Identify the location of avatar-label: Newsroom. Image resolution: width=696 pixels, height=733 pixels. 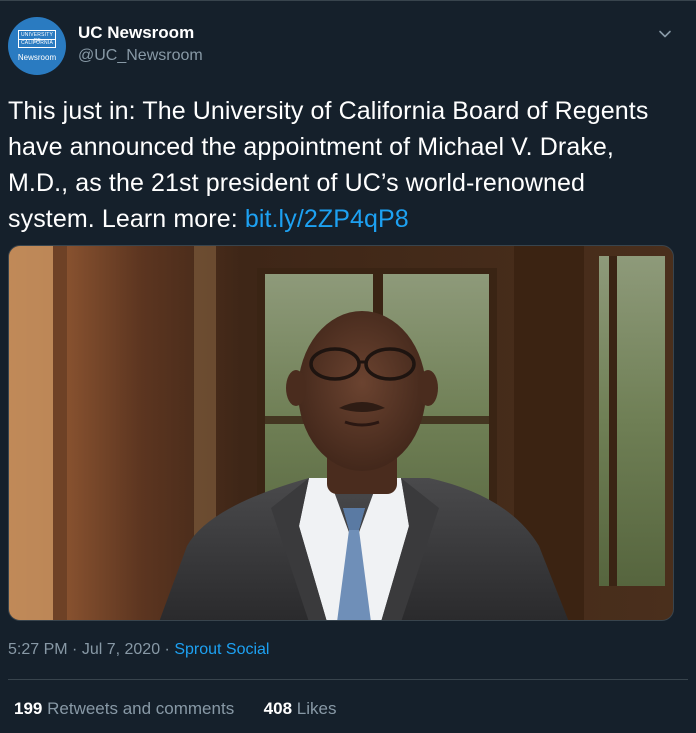
(37, 57).